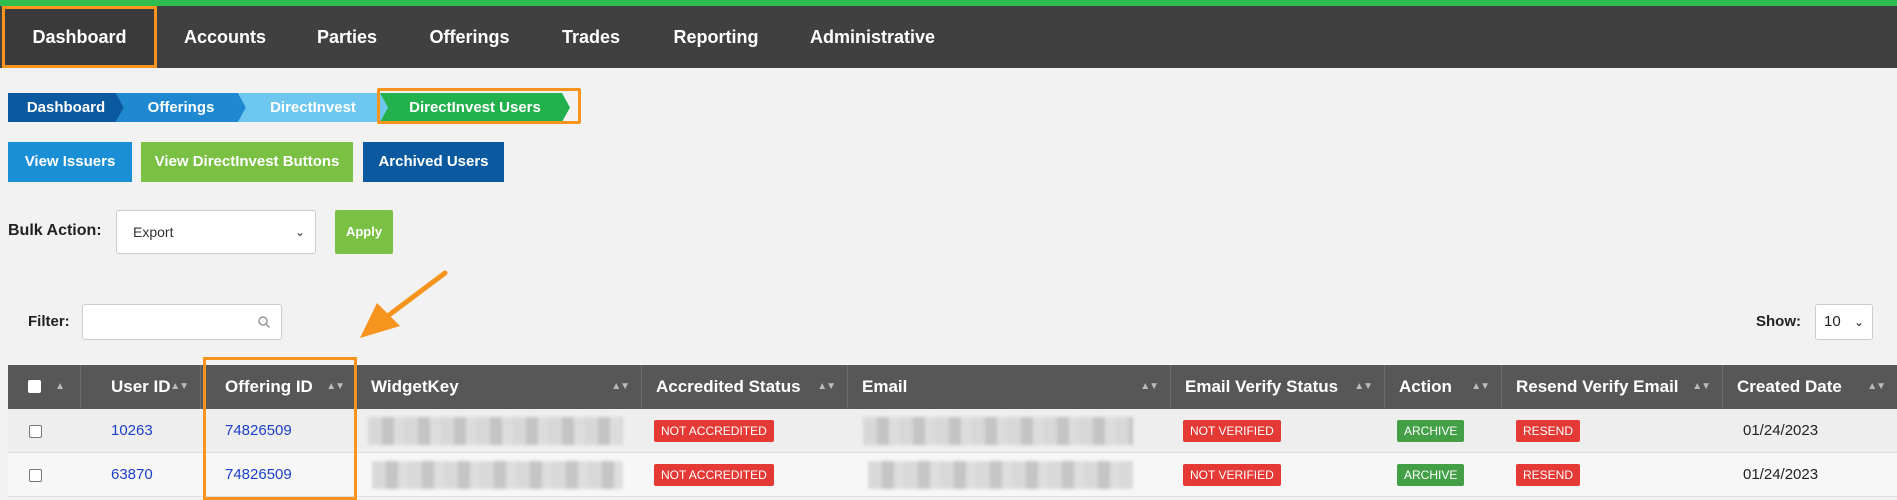 This screenshot has height=500, width=1897. What do you see at coordinates (1597, 386) in the screenshot?
I see `column-label: Resend Verify Email` at bounding box center [1597, 386].